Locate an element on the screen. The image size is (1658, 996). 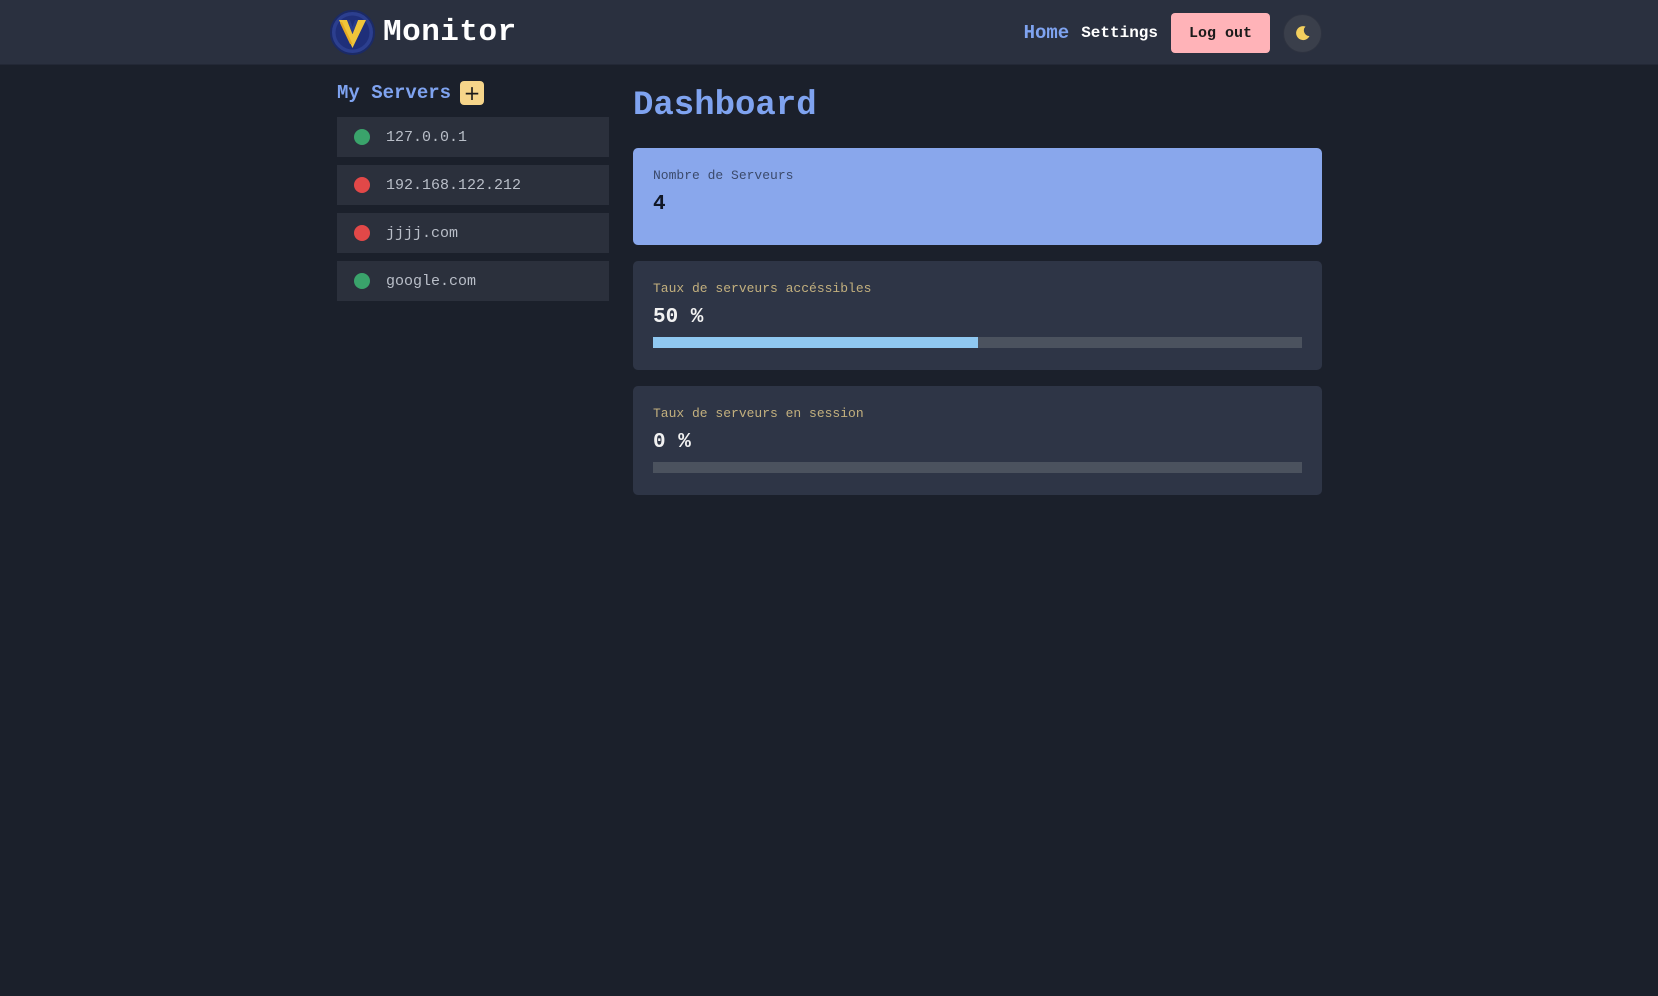
brand-name: Monitor is located at coordinates (450, 32).